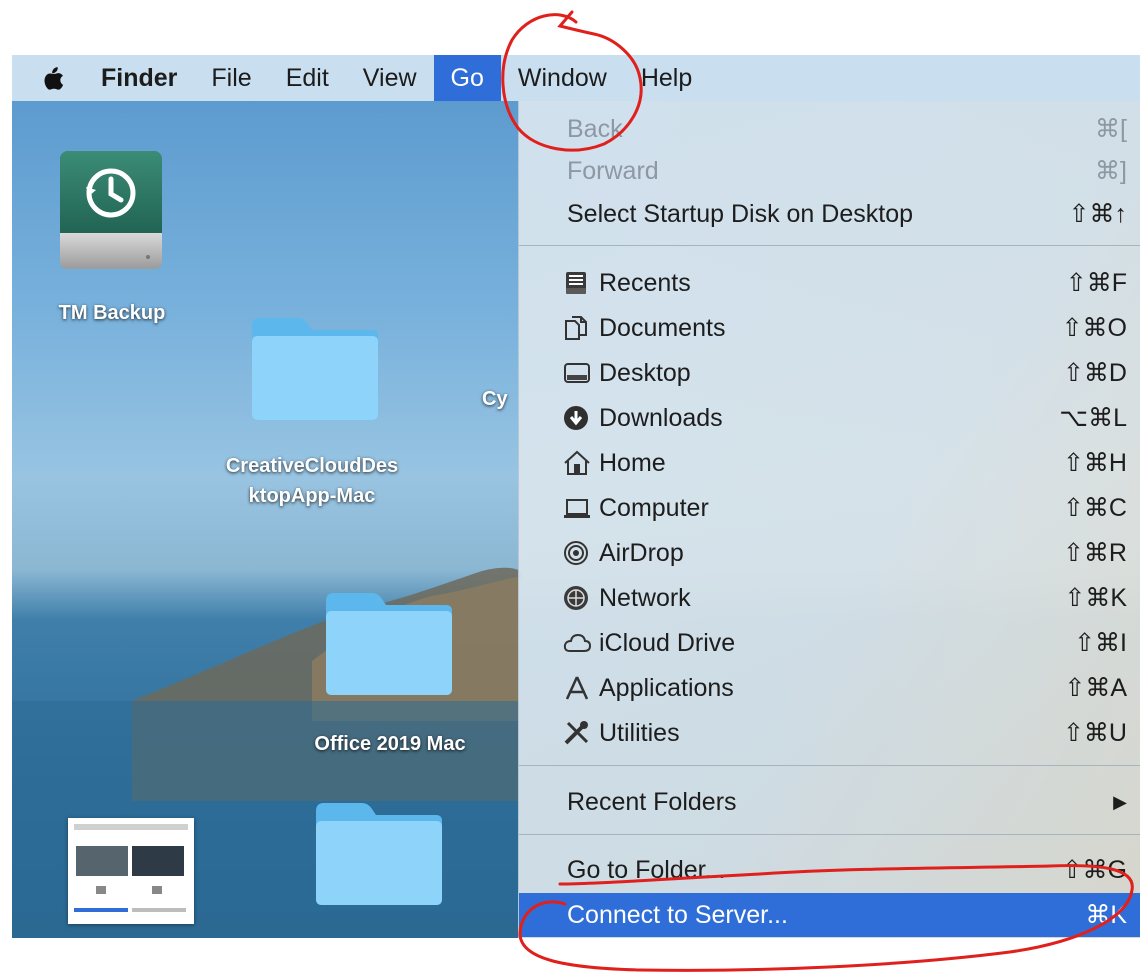  I want to click on submenu-arrow-icon: ▶, so click(1120, 802).